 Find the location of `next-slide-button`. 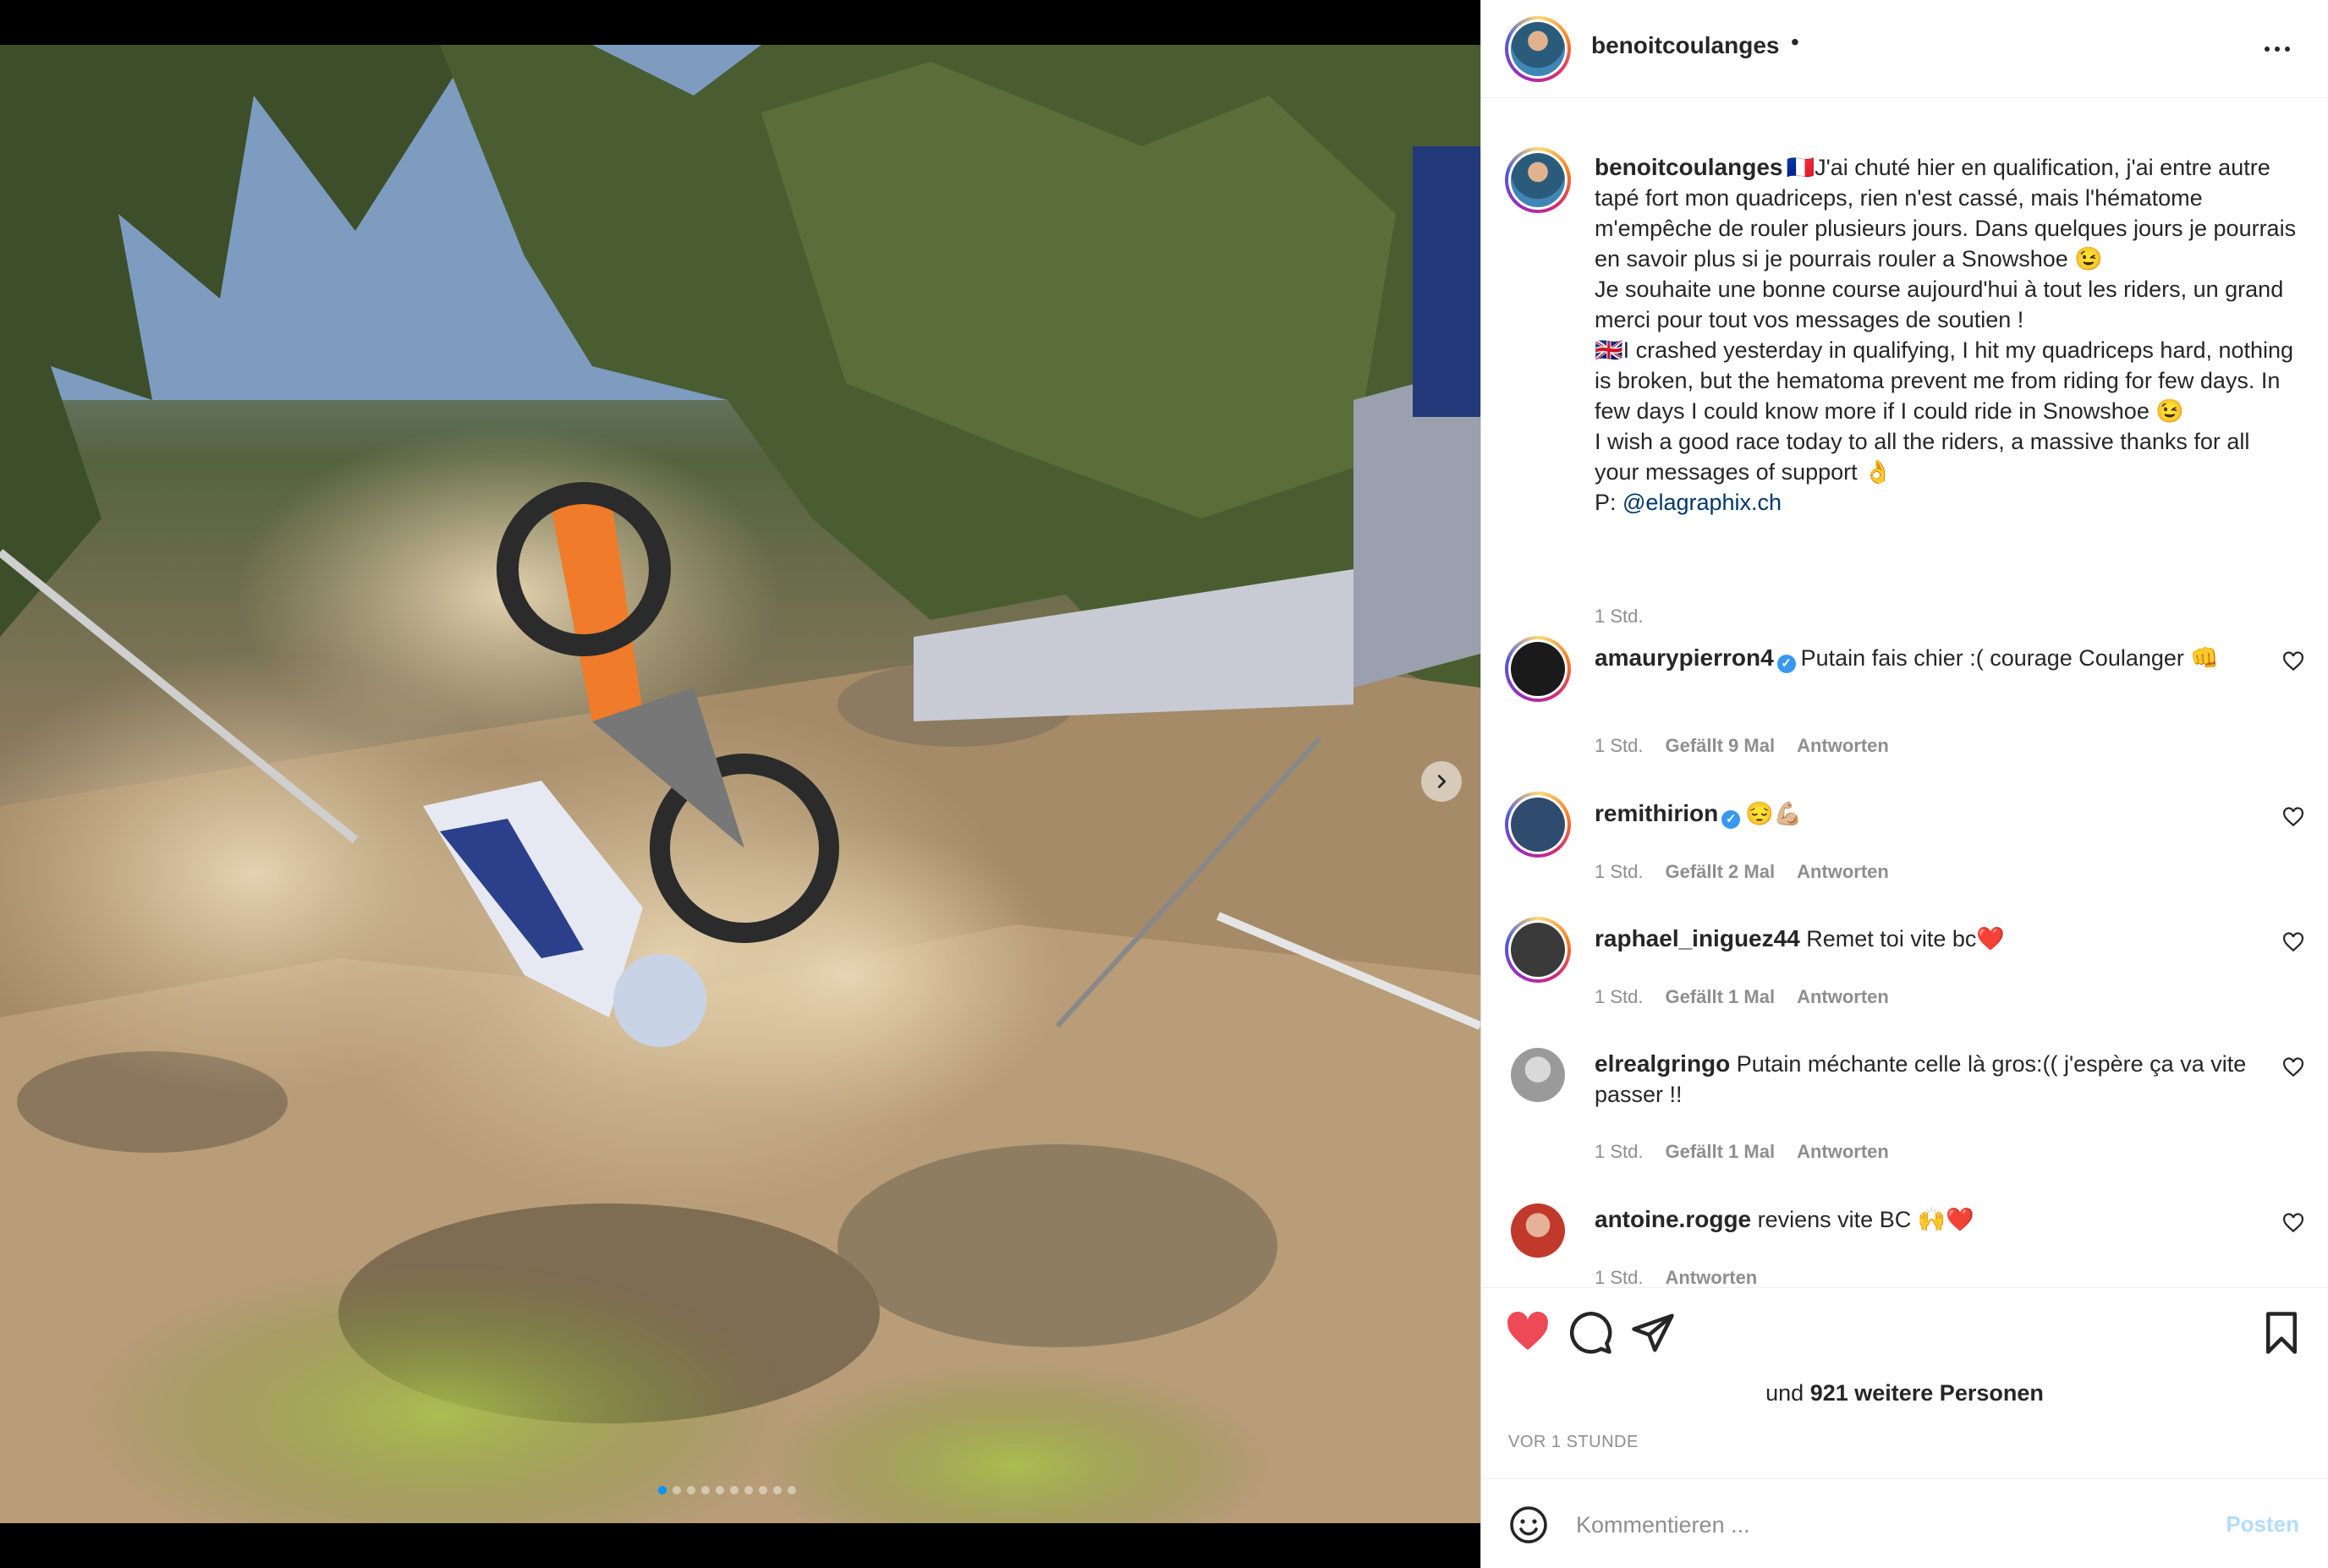

next-slide-button is located at coordinates (1441, 781).